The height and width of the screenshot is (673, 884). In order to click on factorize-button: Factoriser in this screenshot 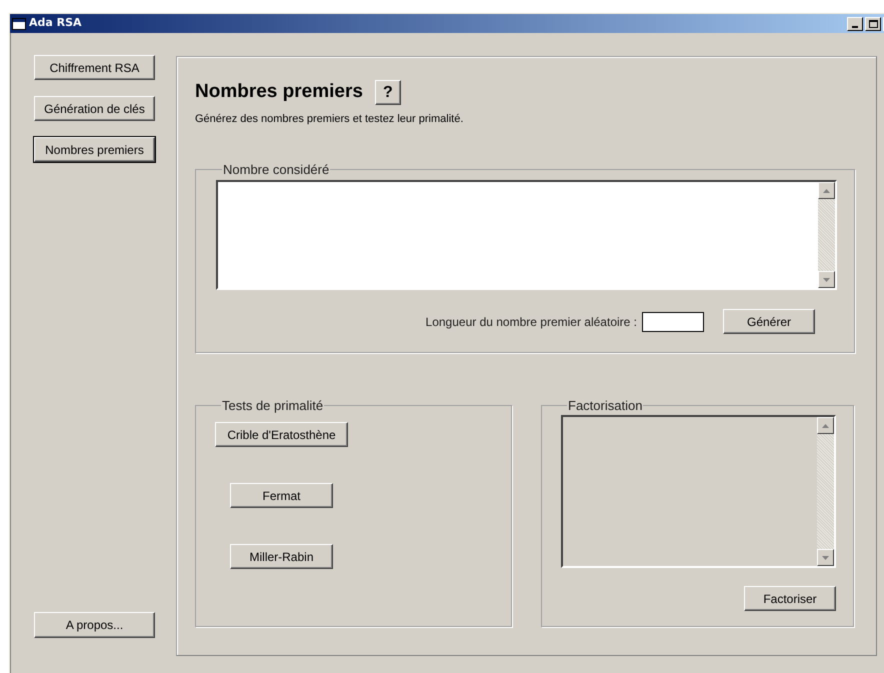, I will do `click(790, 598)`.